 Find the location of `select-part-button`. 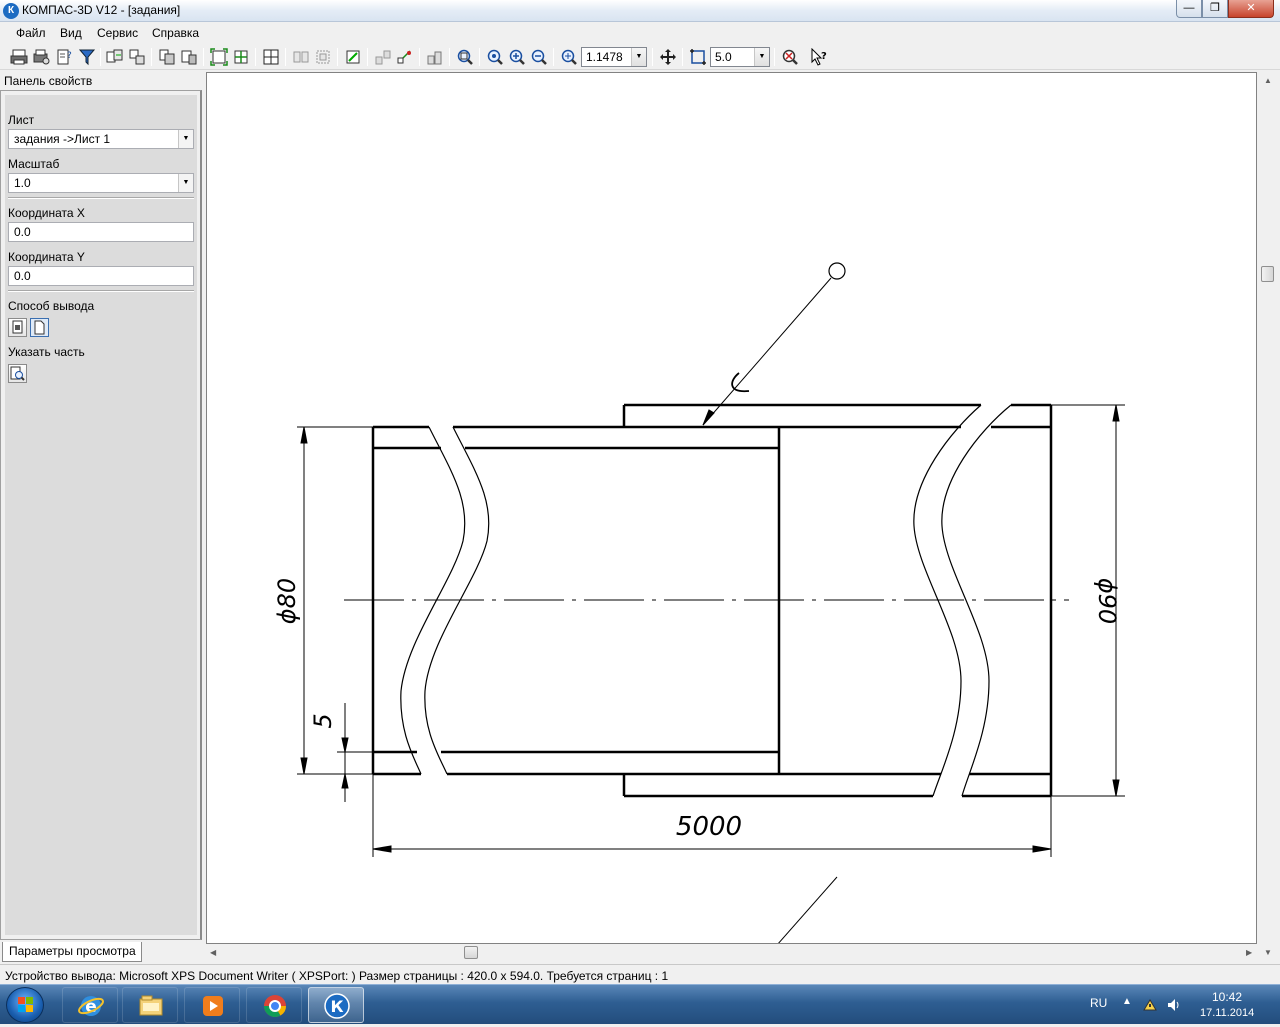

select-part-button is located at coordinates (17, 373).